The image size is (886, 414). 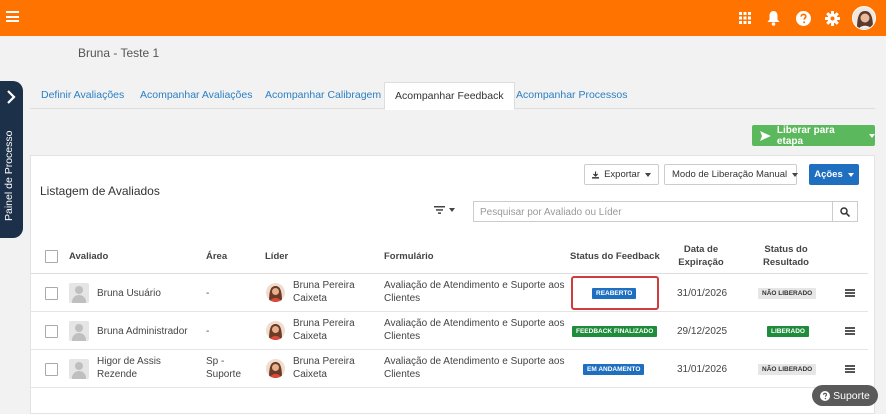 I want to click on search-button, so click(x=845, y=211).